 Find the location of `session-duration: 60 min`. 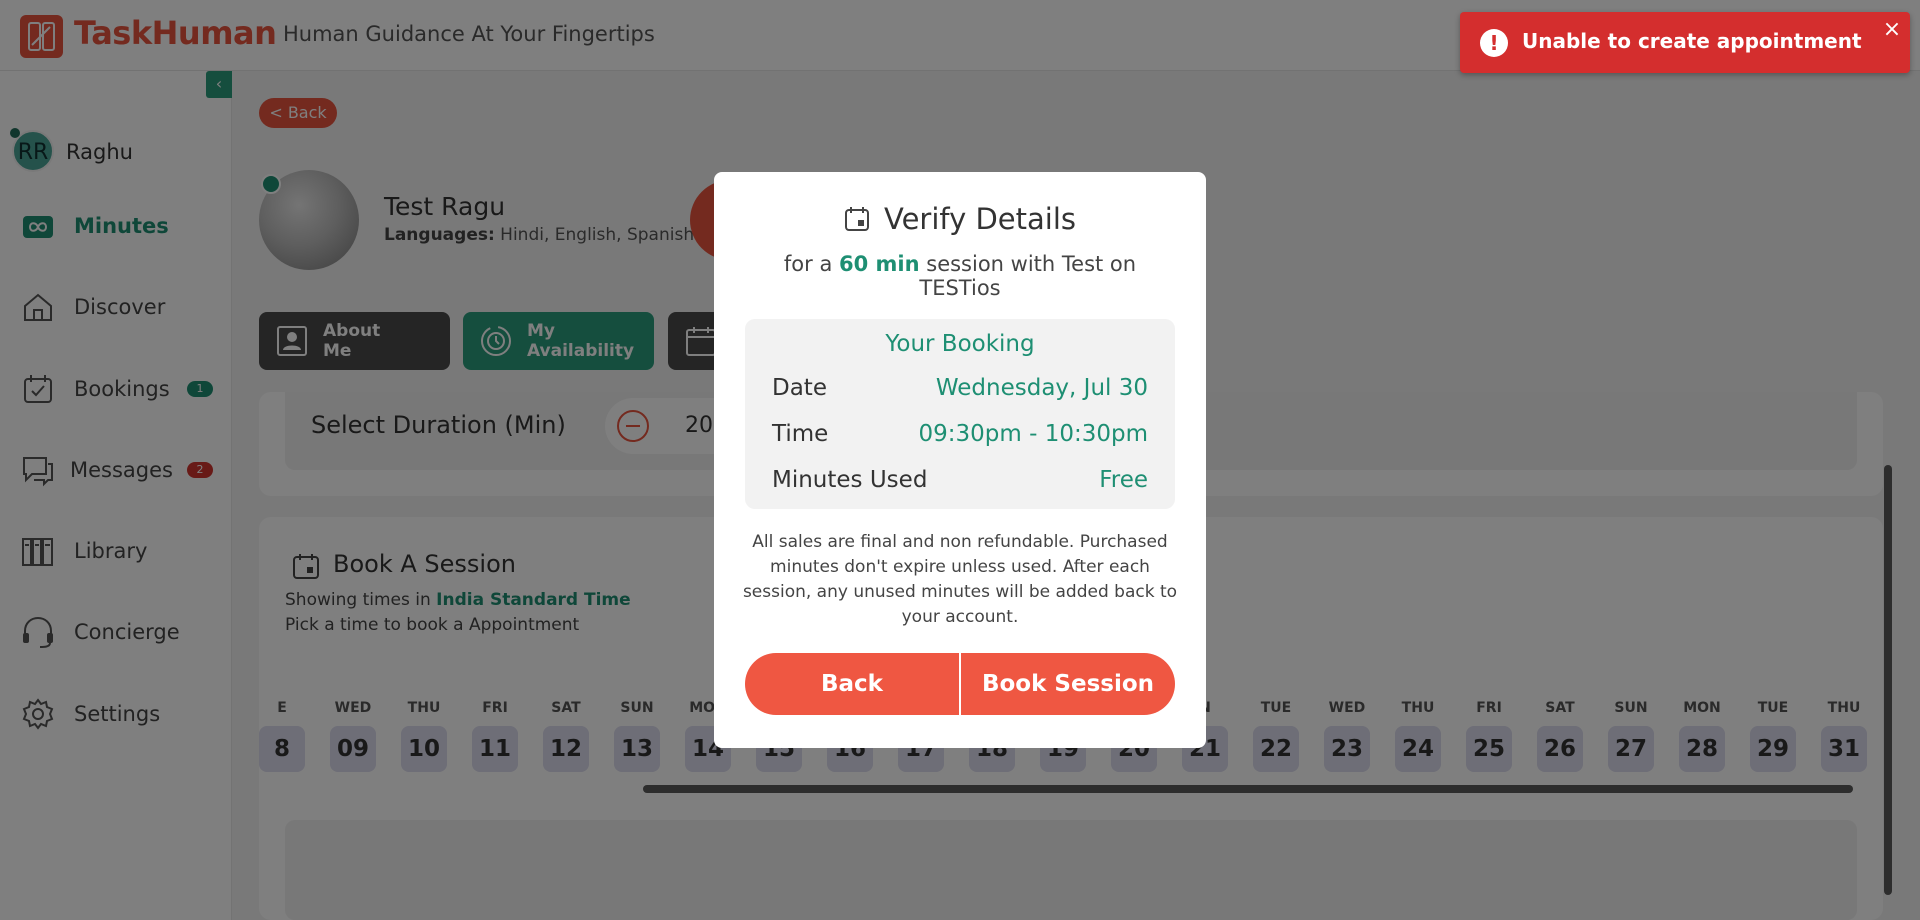

session-duration: 60 min is located at coordinates (879, 264).